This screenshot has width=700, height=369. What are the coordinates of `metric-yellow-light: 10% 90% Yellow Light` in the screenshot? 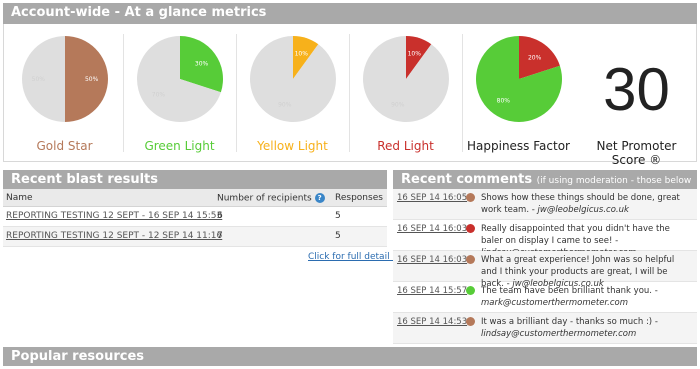 It's located at (292, 96).